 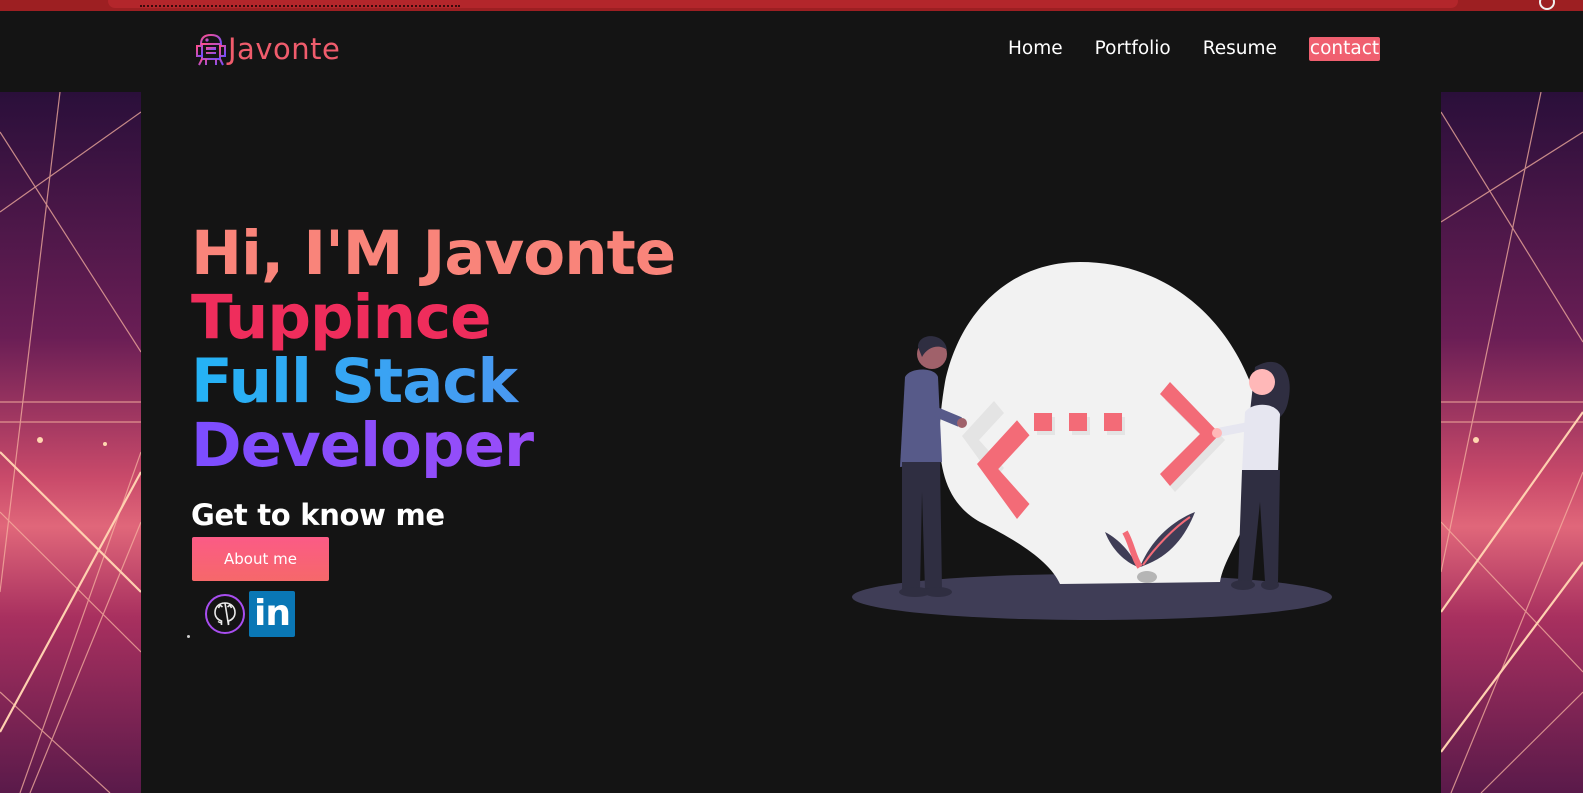 I want to click on hero-role-line2: Developer, so click(x=433, y=446).